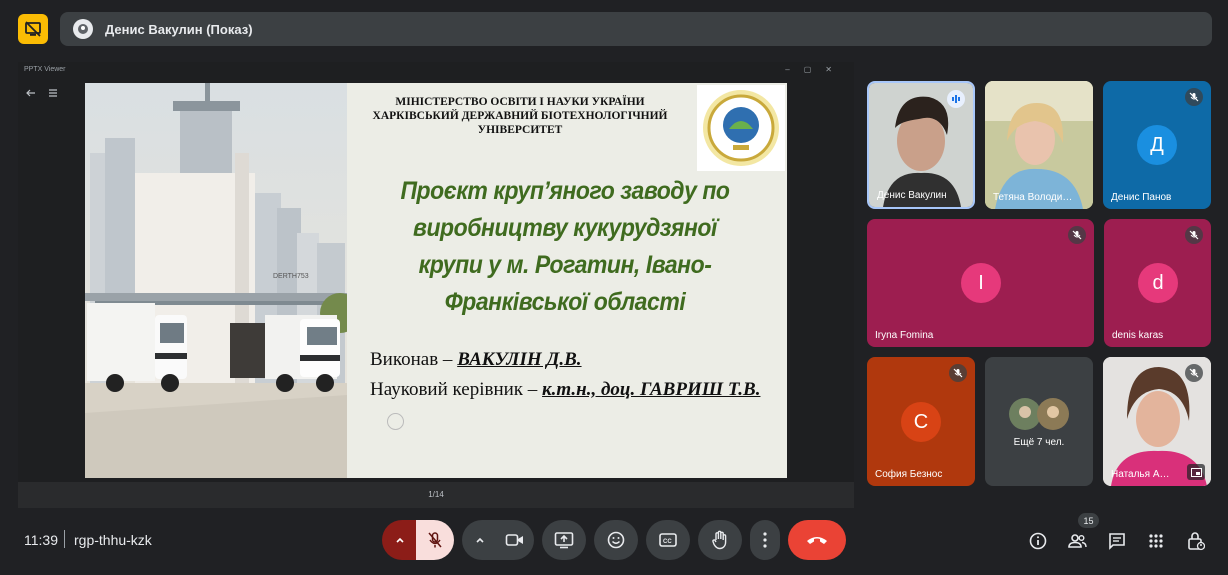 The height and width of the screenshot is (575, 1228). I want to click on participant-avatar: С, so click(921, 422).